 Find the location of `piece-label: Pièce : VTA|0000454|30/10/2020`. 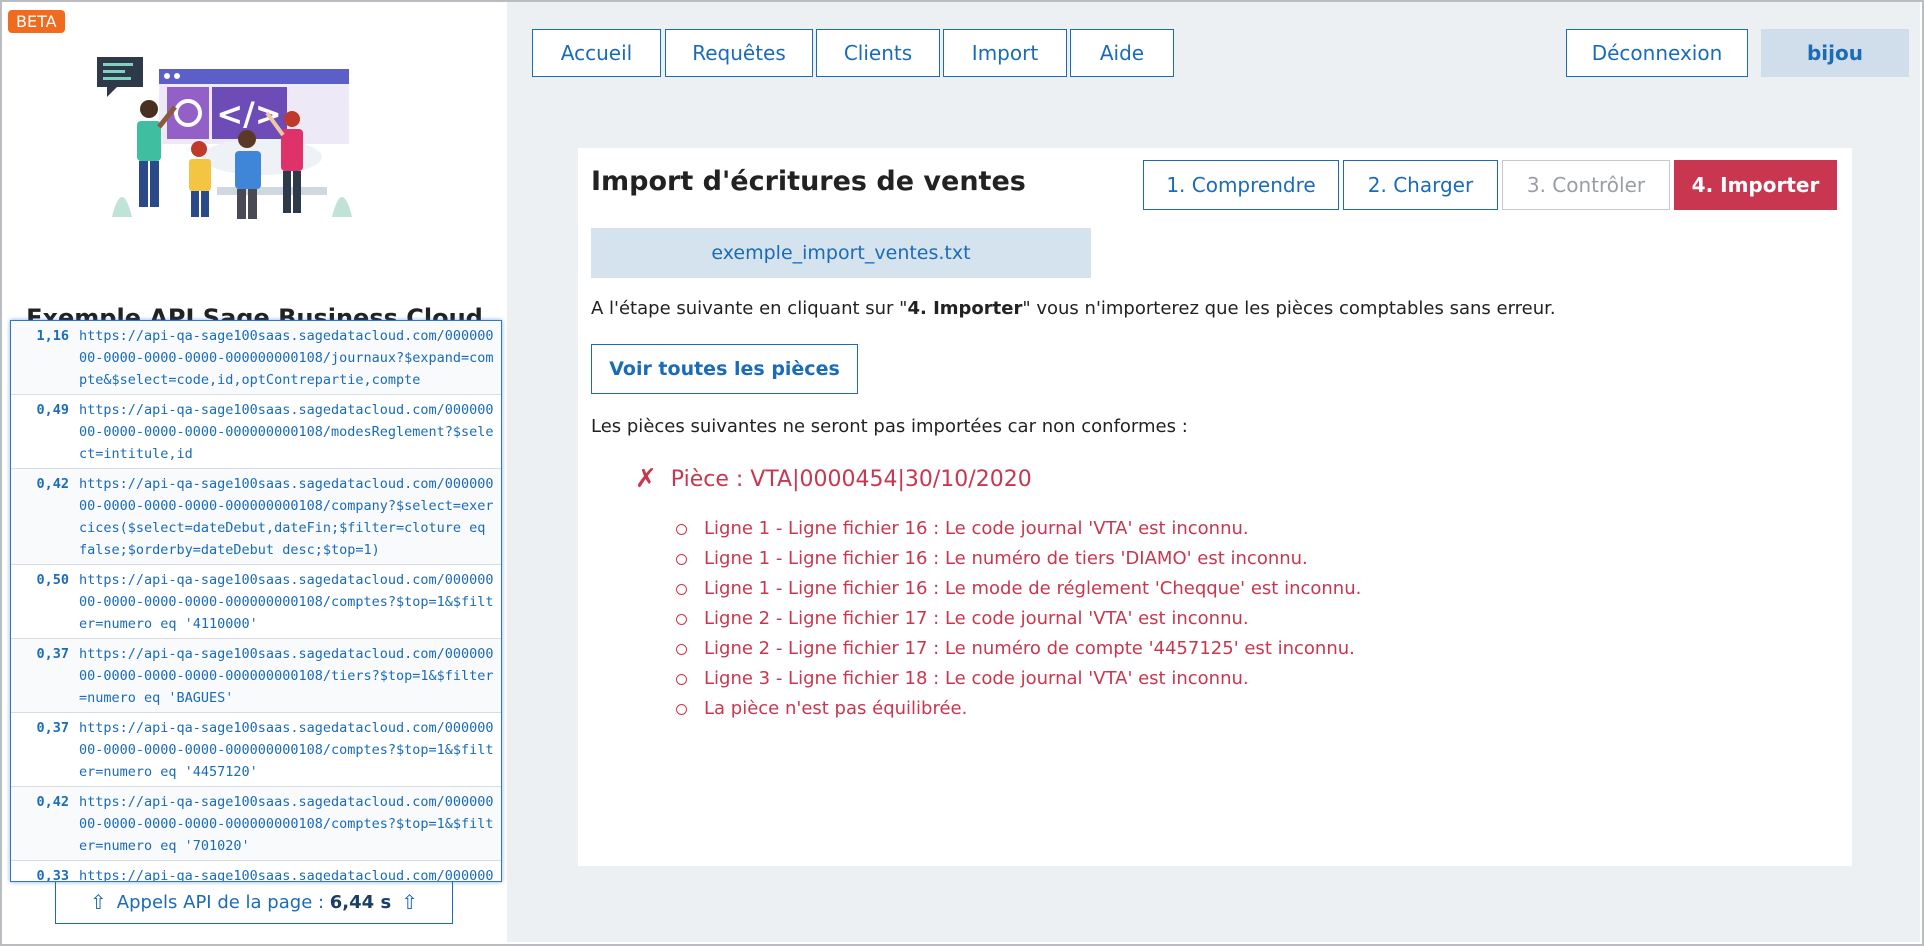

piece-label: Pièce : VTA|0000454|30/10/2020 is located at coordinates (851, 479).